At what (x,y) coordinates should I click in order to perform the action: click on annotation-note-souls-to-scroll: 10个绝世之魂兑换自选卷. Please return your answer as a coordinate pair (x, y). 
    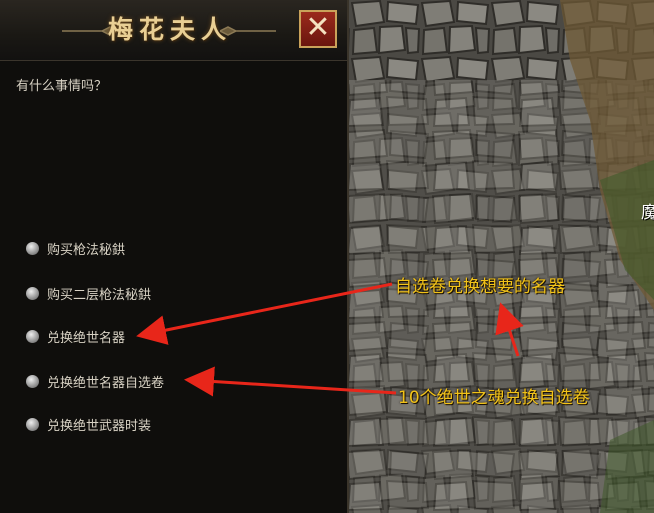
    Looking at the image, I should click on (494, 398).